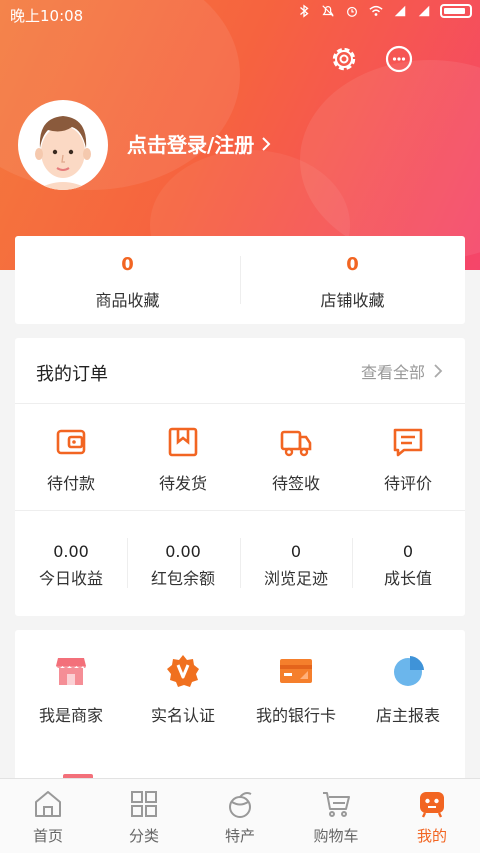 This screenshot has height=853, width=480. What do you see at coordinates (296, 443) in the screenshot?
I see `truck-icon` at bounding box center [296, 443].